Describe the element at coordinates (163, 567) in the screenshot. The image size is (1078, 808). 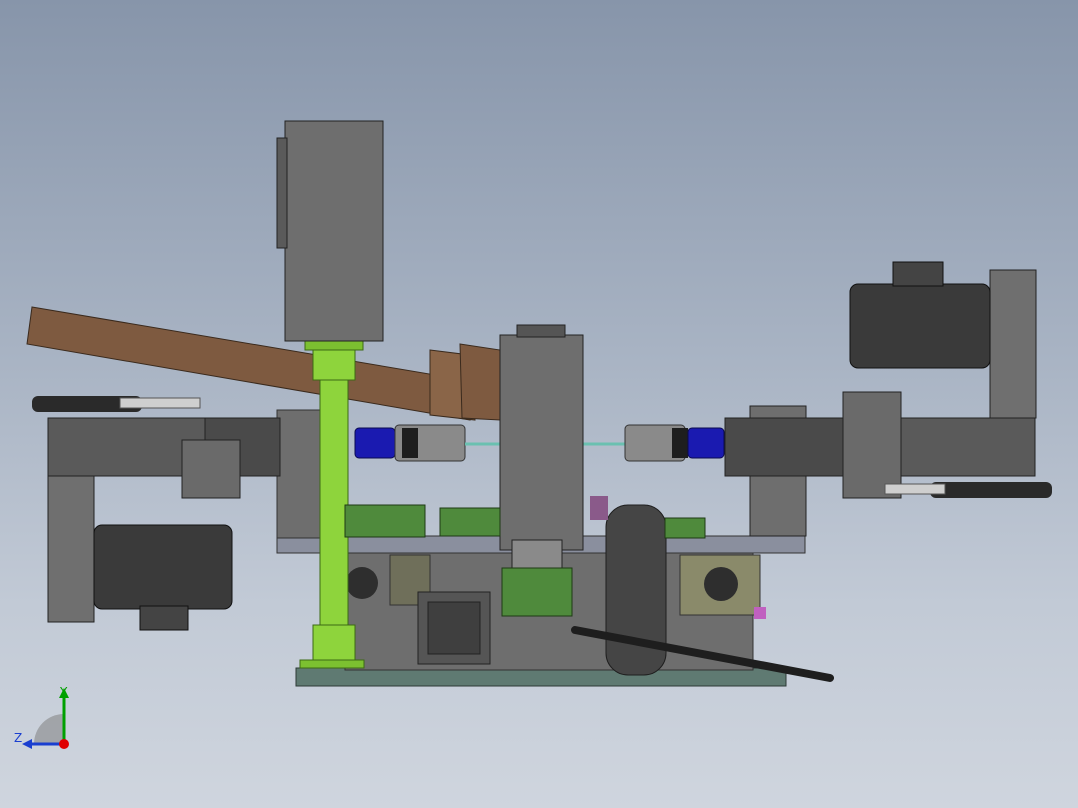
I see `left-motor` at that location.